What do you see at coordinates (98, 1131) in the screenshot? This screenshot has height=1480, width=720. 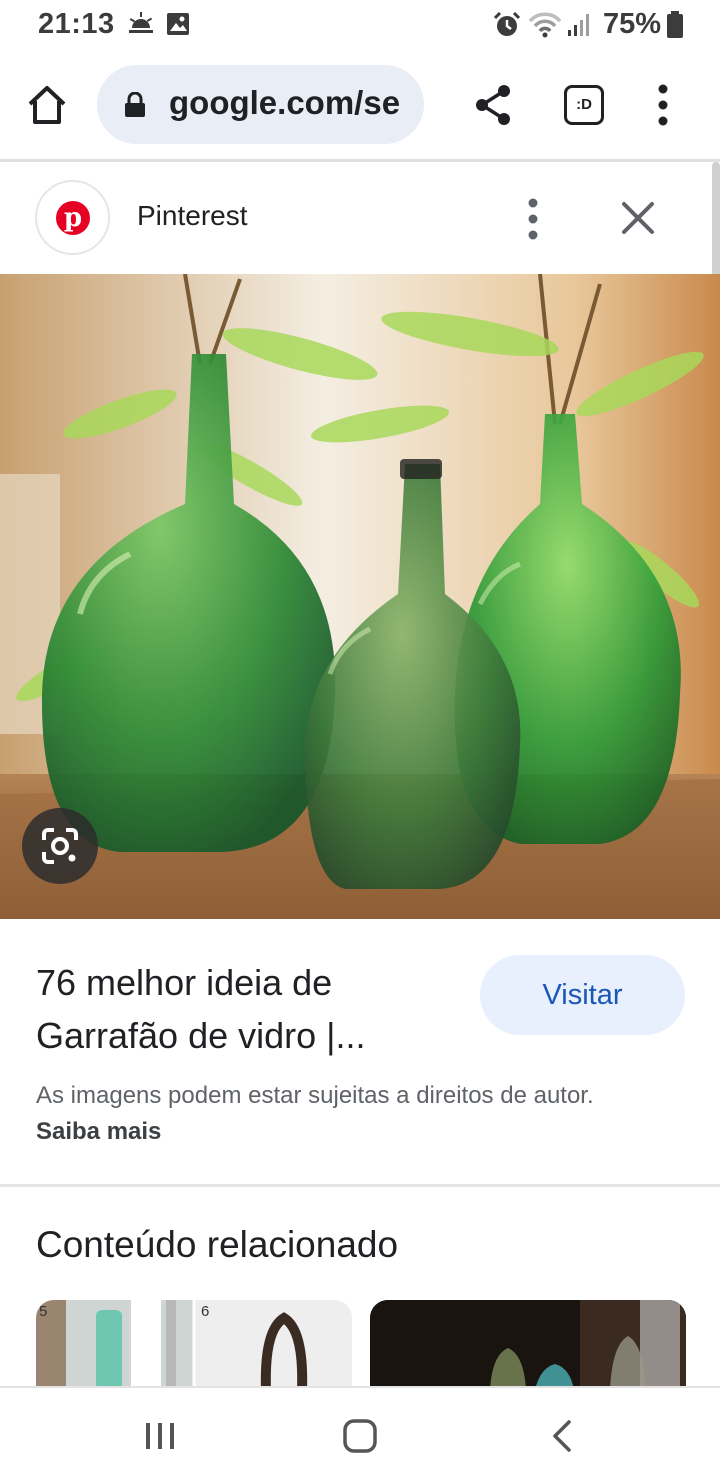 I see `learn-more-link: Saiba mais` at bounding box center [98, 1131].